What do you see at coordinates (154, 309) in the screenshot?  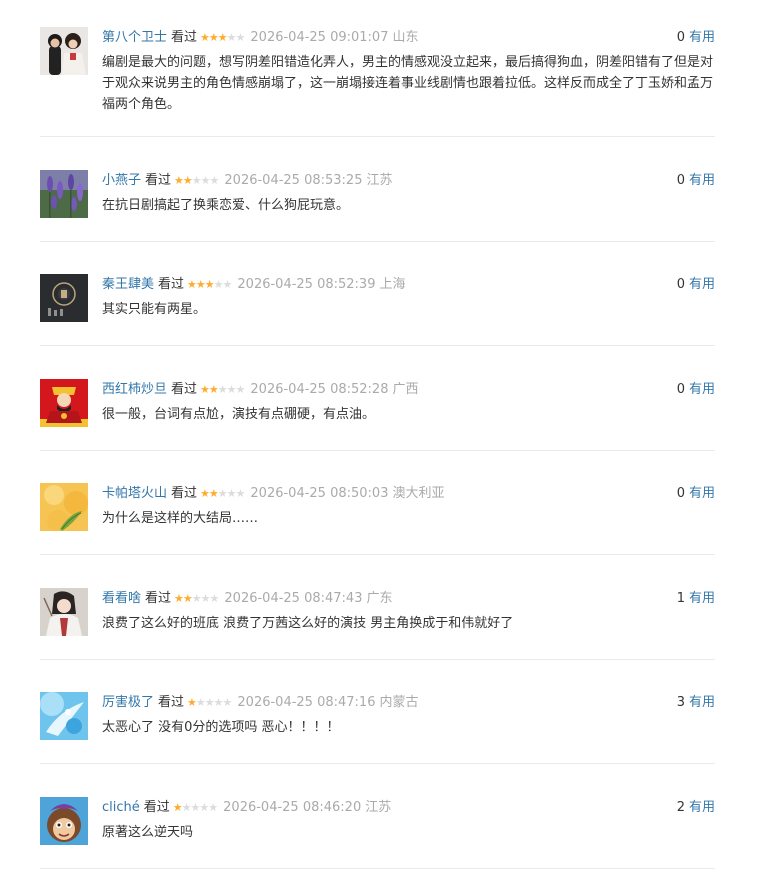 I see `comment-text: 其实只能有两星。` at bounding box center [154, 309].